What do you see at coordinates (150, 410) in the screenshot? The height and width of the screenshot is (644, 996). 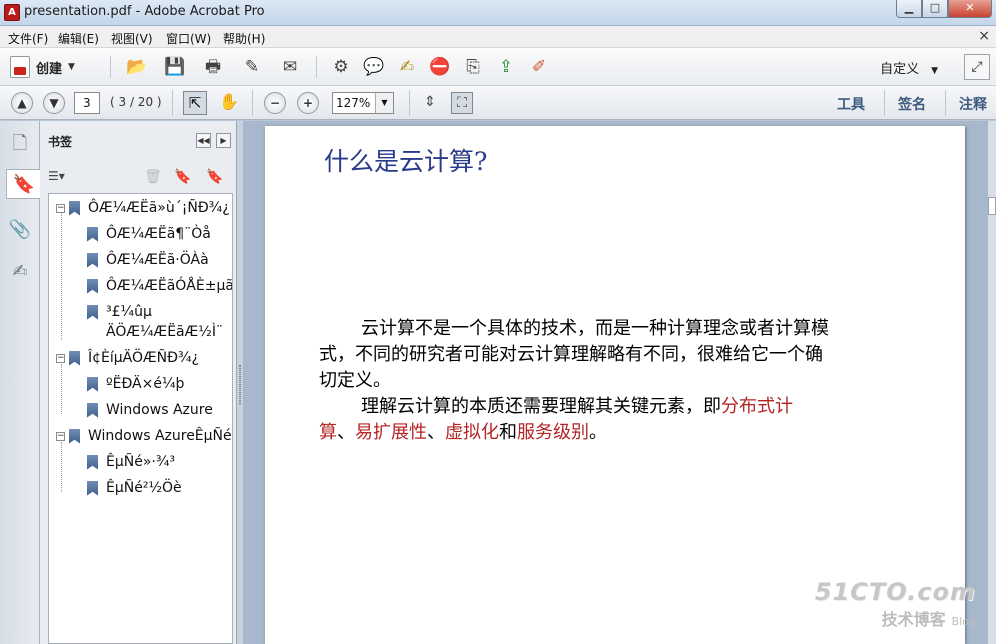 I see `bookmark-item: Windows Azure` at bounding box center [150, 410].